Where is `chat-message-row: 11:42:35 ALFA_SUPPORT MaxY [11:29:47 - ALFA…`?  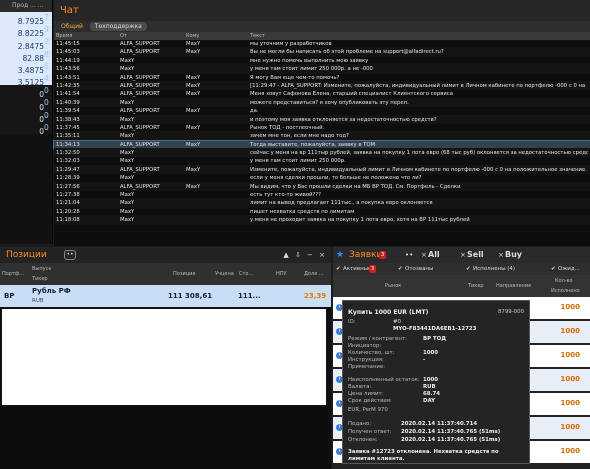 chat-message-row: 11:42:35 ALFA_SUPPORT MaxY [11:29:47 - ALFA… is located at coordinates (322, 86).